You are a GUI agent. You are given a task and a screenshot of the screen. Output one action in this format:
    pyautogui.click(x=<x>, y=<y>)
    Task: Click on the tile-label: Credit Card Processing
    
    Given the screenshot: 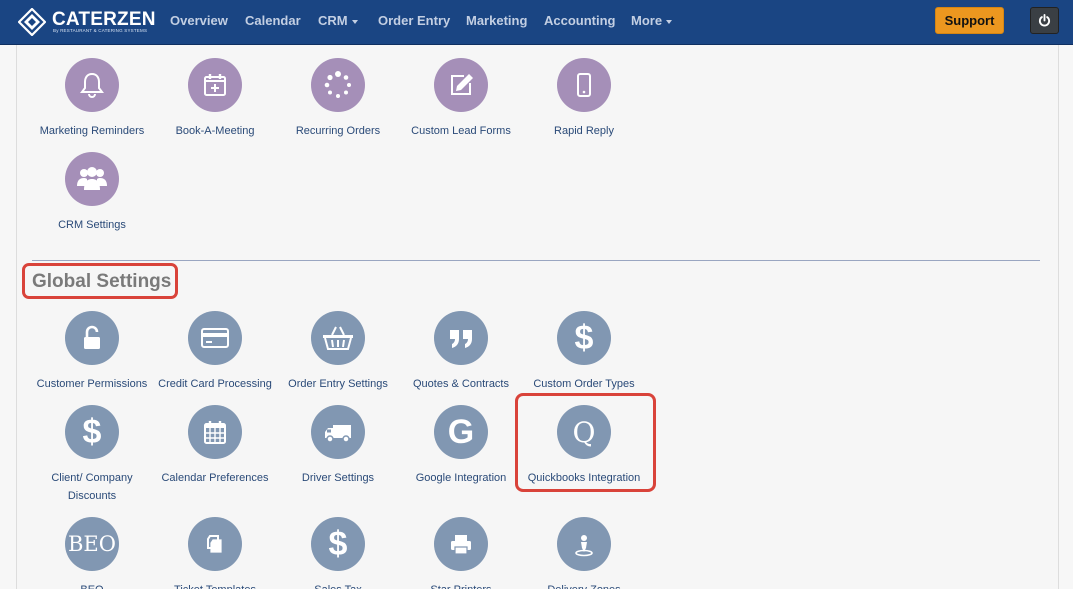 What is the action you would take?
    pyautogui.click(x=215, y=384)
    